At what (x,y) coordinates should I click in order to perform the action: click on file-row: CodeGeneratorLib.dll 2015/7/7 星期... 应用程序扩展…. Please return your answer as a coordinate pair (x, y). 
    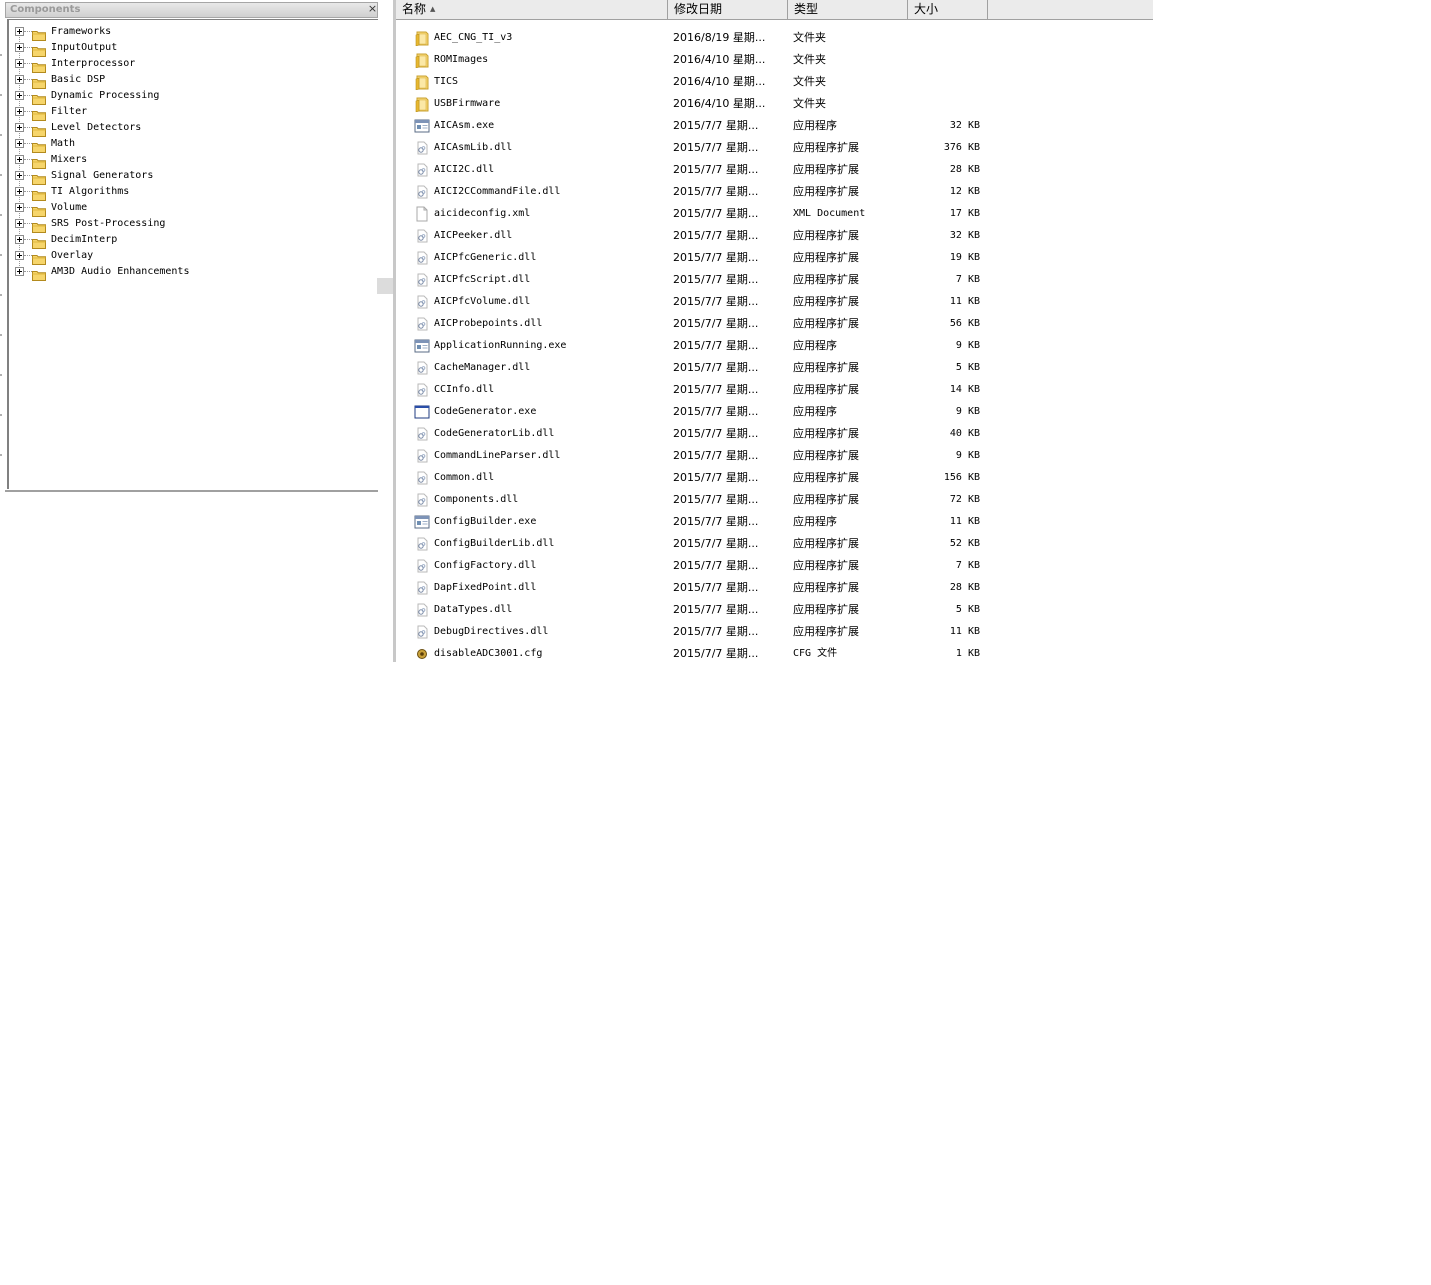
    Looking at the image, I should click on (698, 434).